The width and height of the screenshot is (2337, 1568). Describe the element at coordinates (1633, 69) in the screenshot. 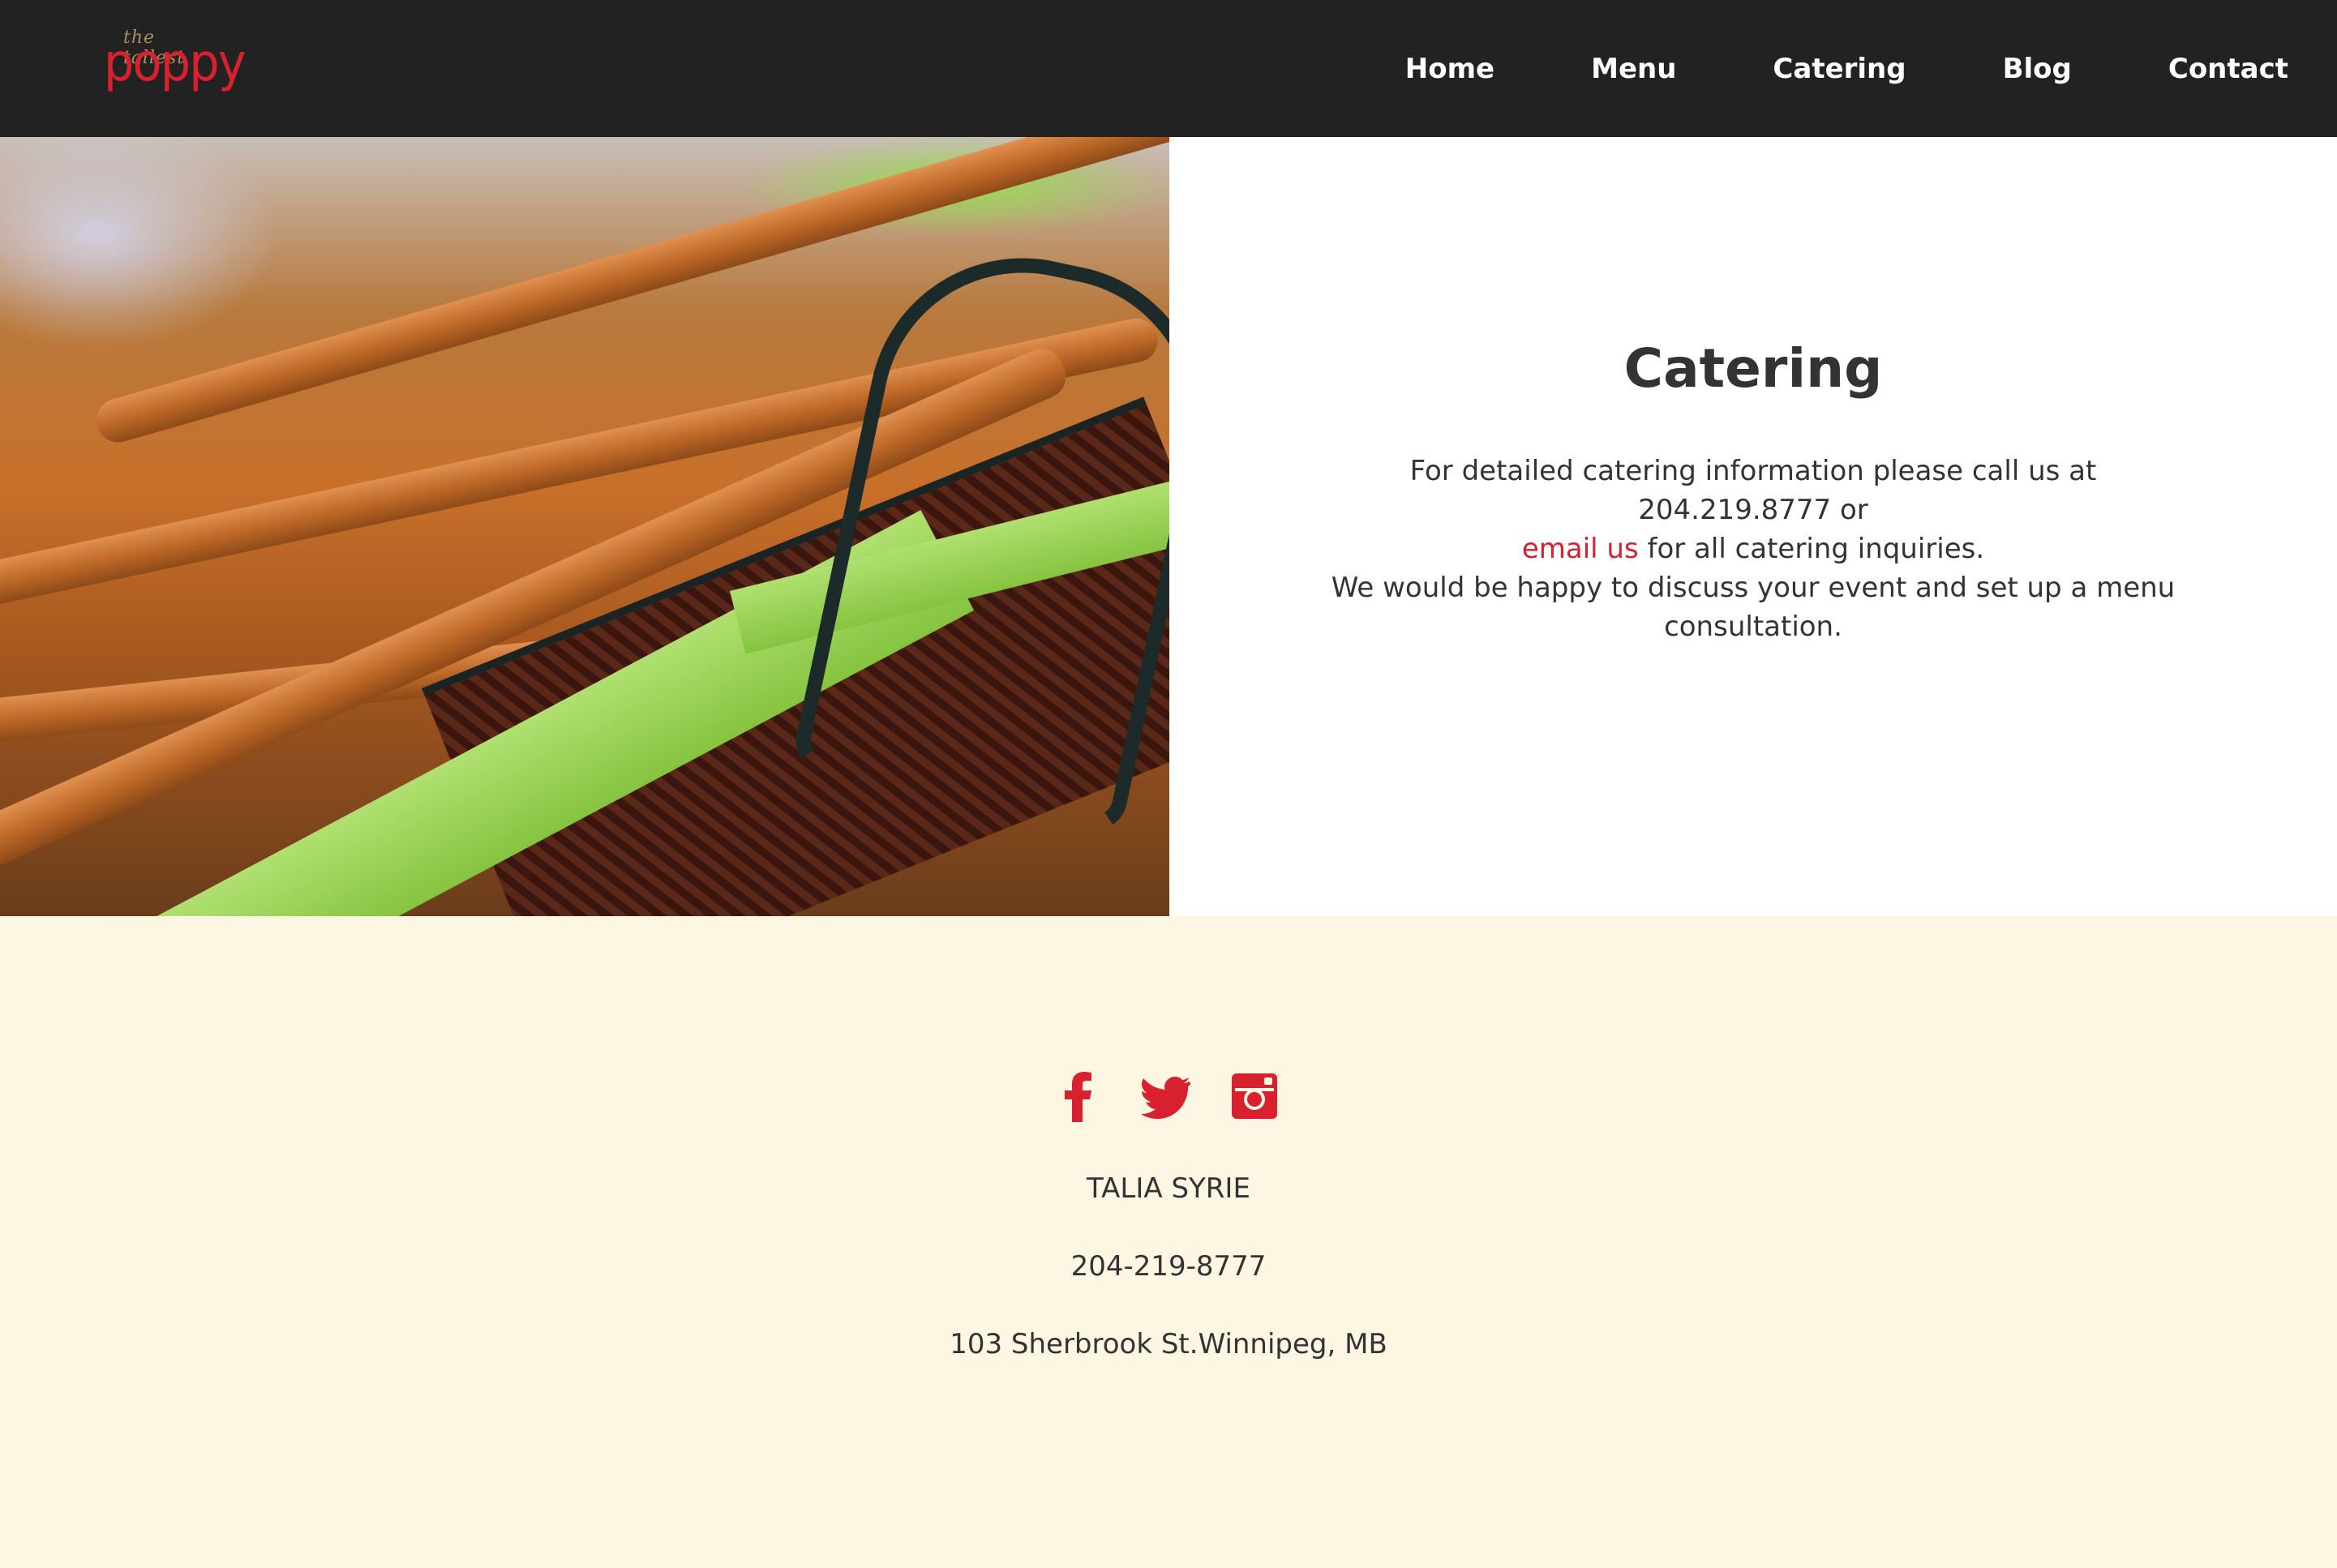

I see `nav-menu: Menu` at that location.